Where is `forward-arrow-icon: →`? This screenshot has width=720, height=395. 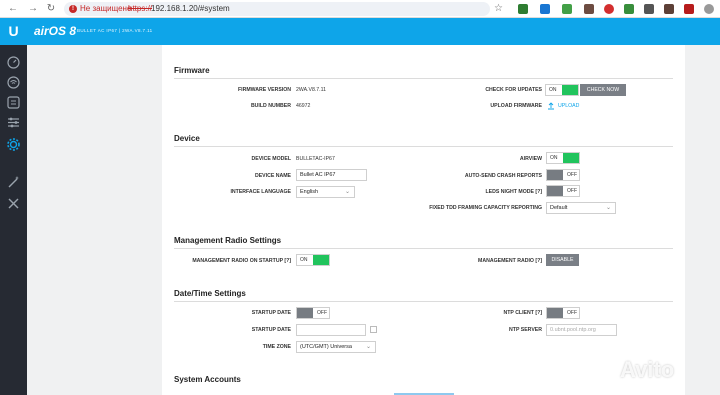
forward-arrow-icon: → is located at coordinates (33, 9).